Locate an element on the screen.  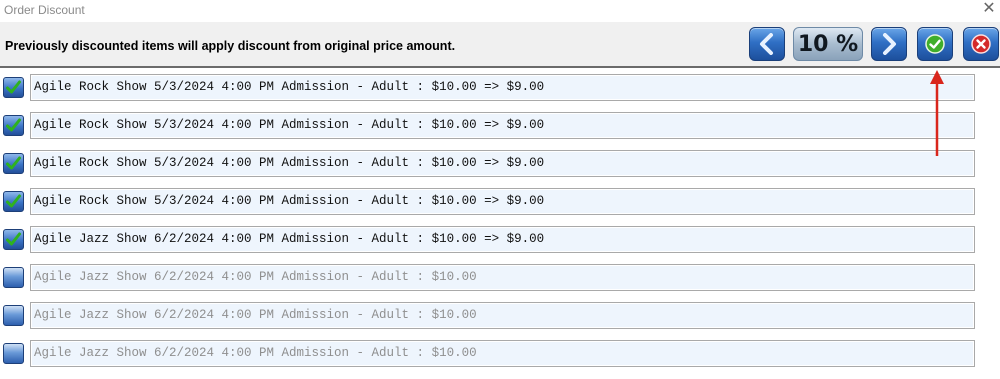
discount-percent-button: 10 % is located at coordinates (828, 44).